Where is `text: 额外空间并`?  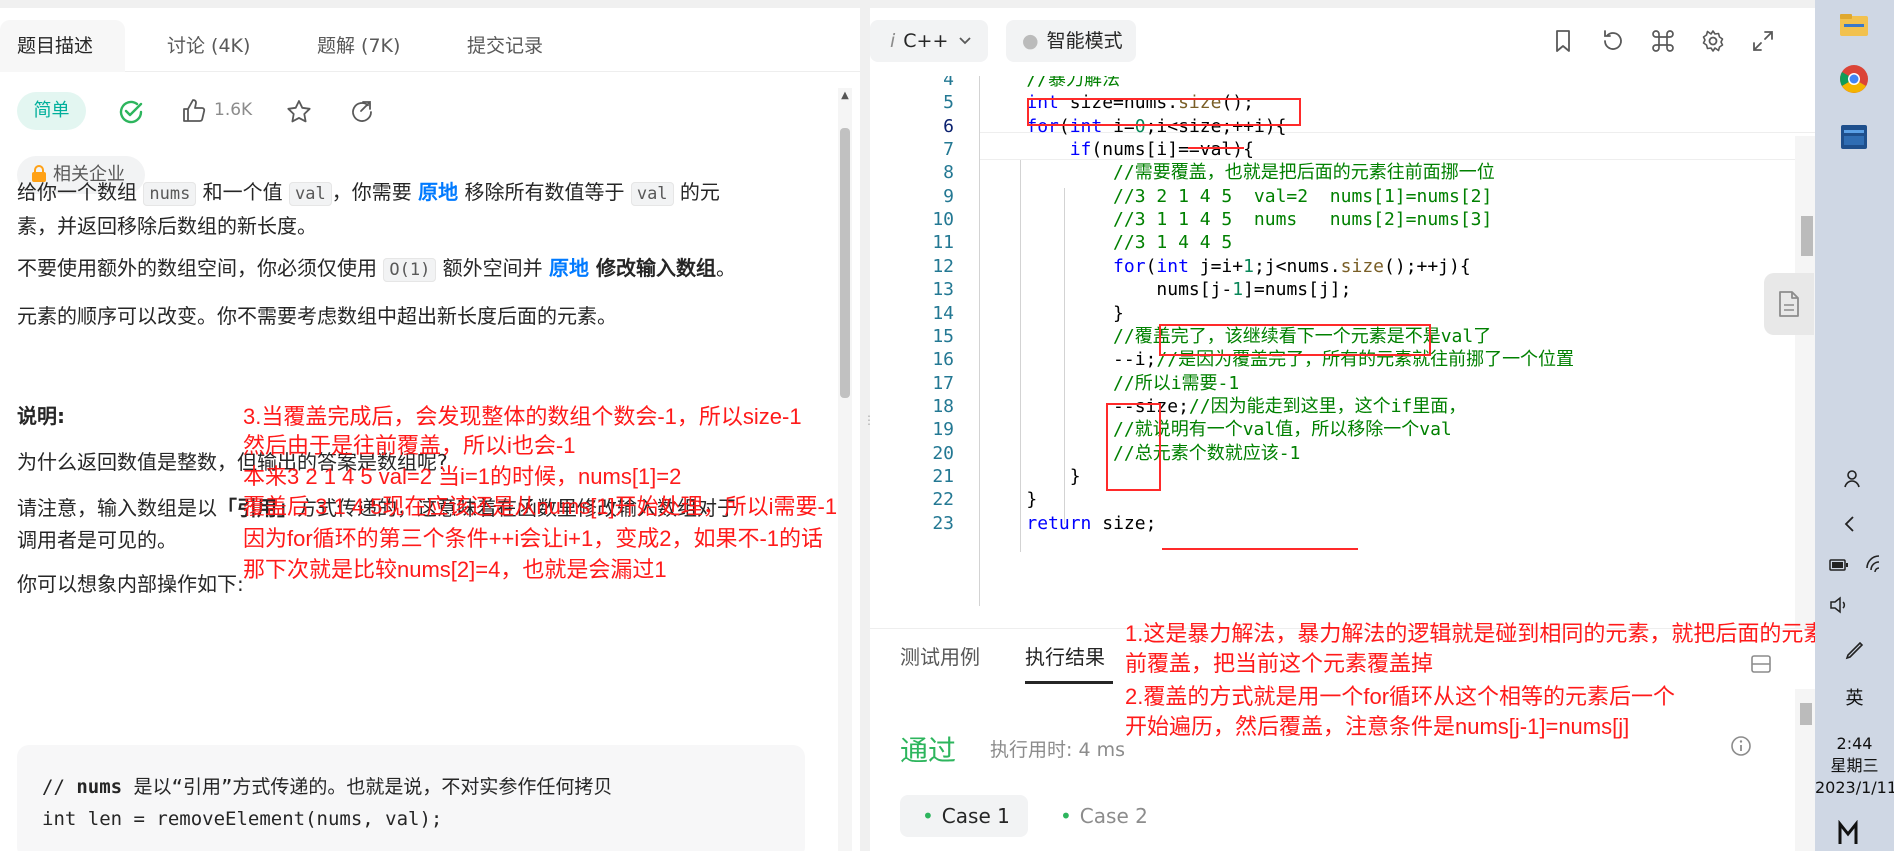
text: 额外空间并 is located at coordinates (493, 268).